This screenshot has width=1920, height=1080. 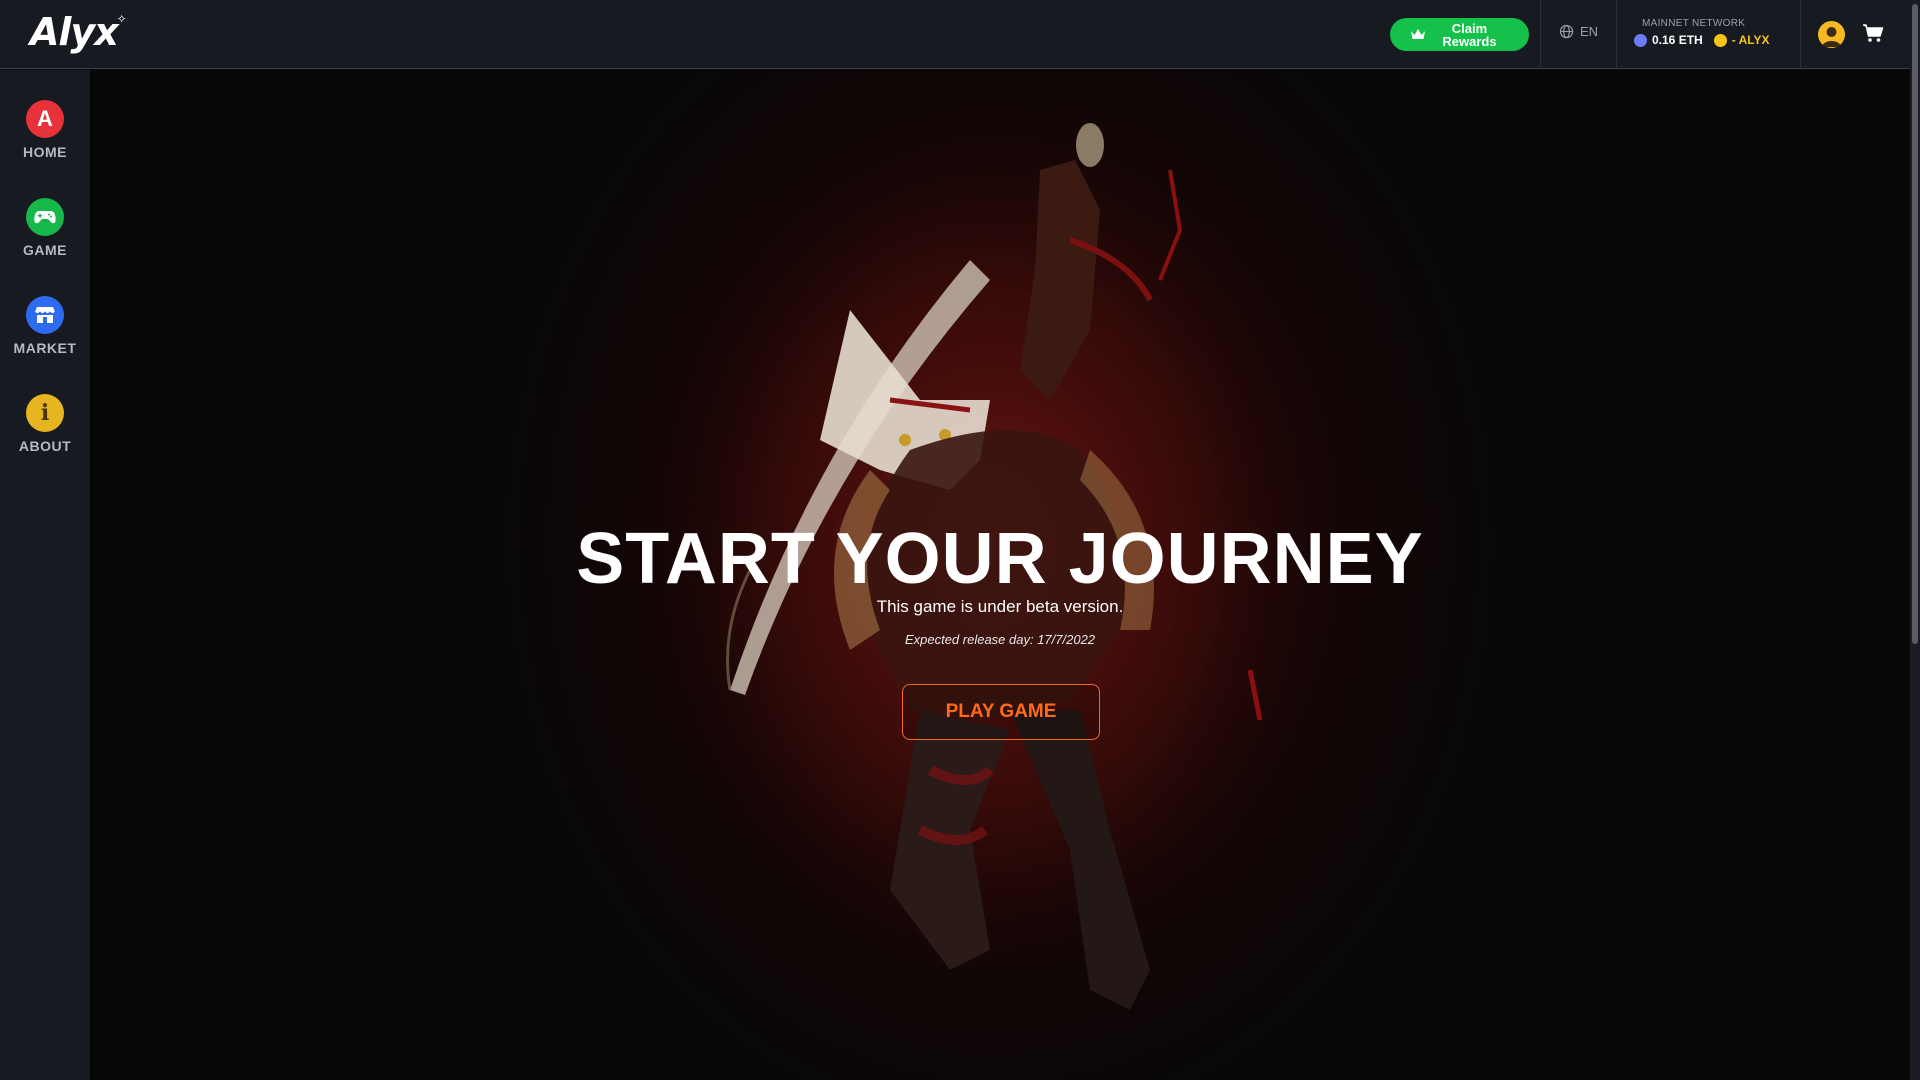 I want to click on claim-rewards-label: Claim Rewards, so click(x=1469, y=34).